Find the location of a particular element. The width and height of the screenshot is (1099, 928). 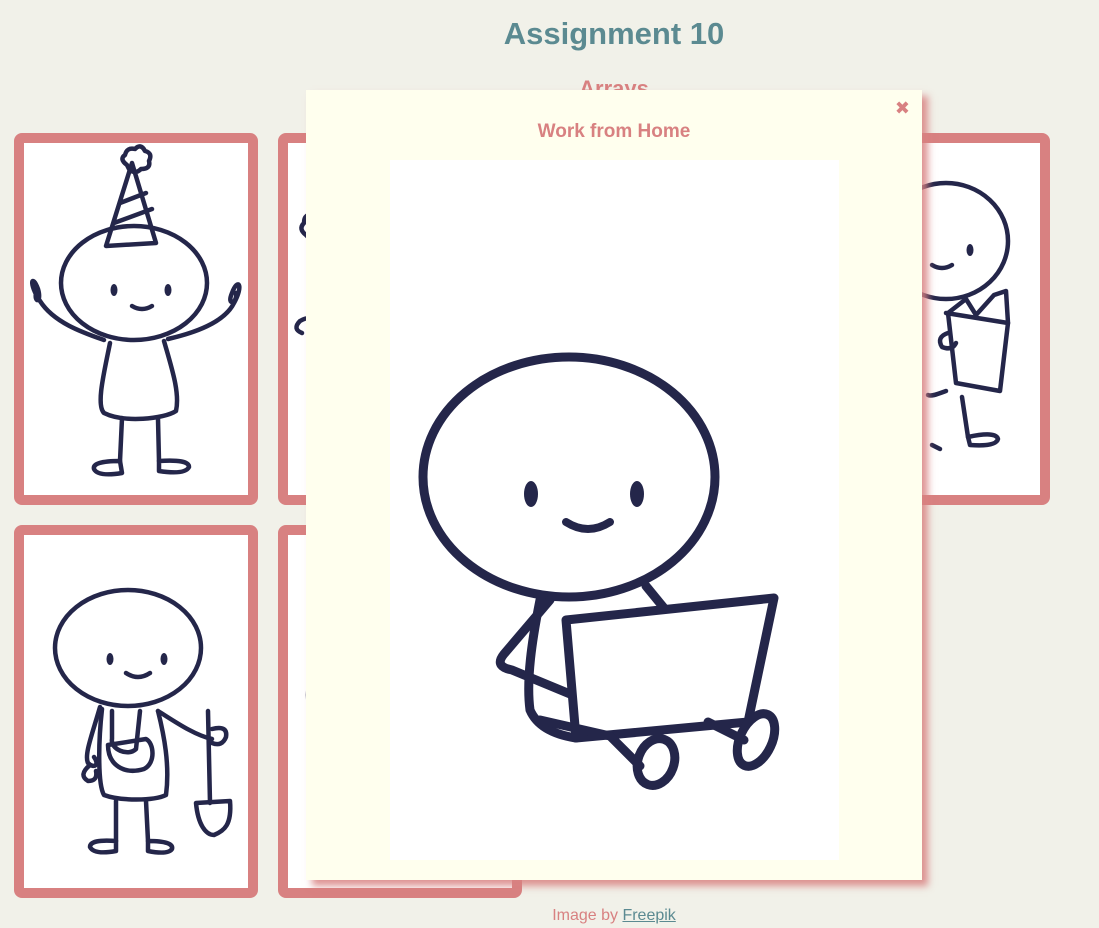

page-title: Assignment 10 is located at coordinates (614, 33).